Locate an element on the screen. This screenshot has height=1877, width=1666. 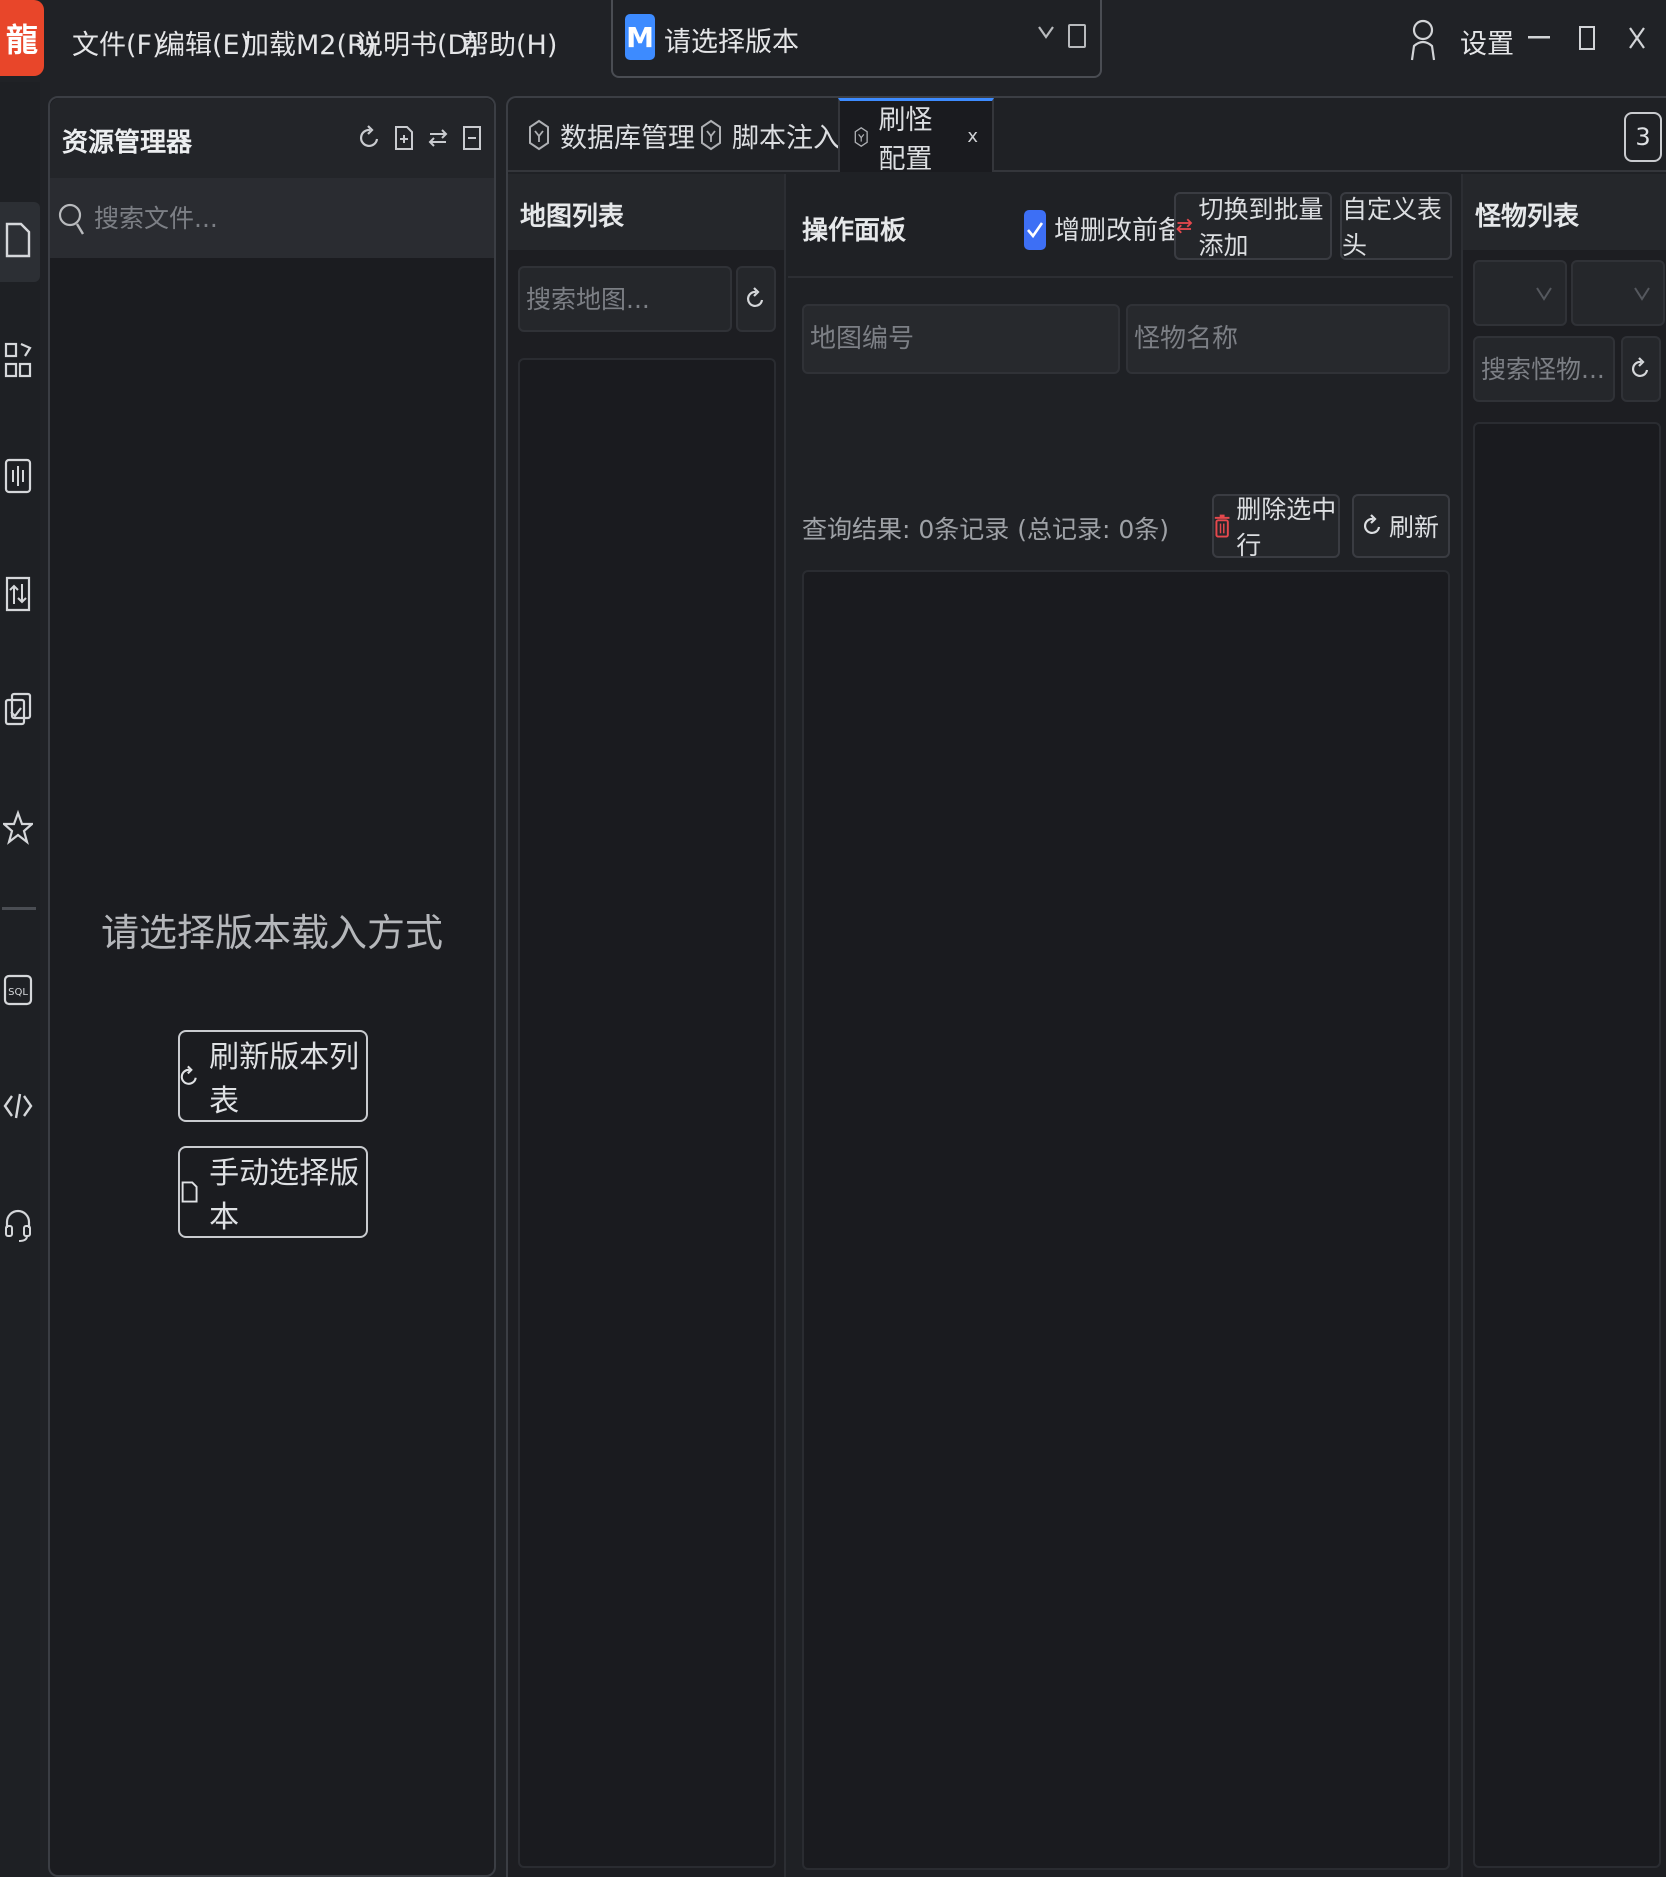
refresh-label: 刷新 is located at coordinates (1413, 527).